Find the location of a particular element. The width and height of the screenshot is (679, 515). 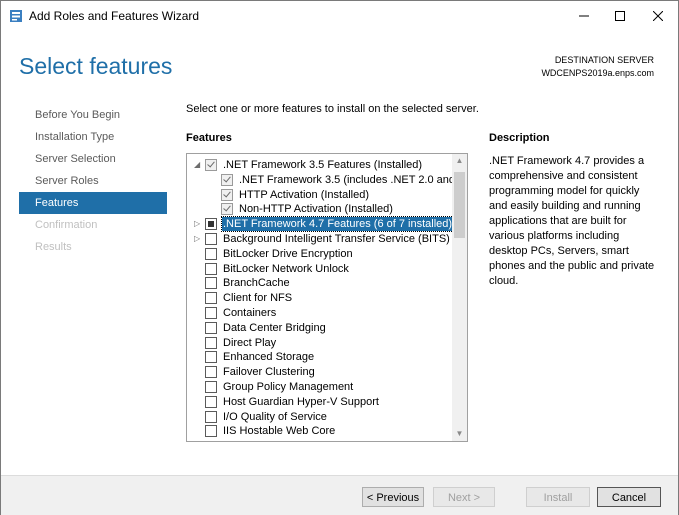

features-scrollbar: ▲ ▼ is located at coordinates (459, 297).